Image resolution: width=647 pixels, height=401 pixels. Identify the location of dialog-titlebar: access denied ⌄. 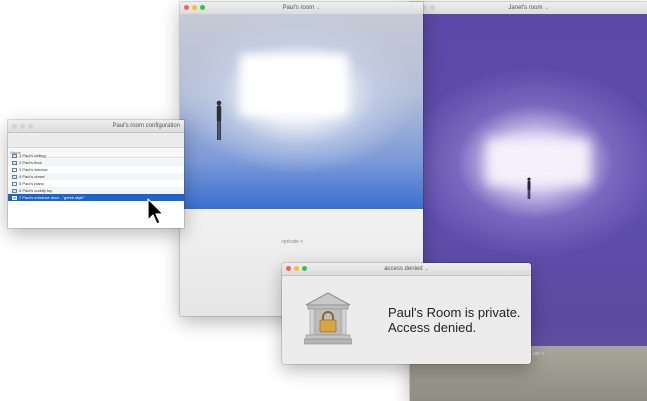
(406, 269).